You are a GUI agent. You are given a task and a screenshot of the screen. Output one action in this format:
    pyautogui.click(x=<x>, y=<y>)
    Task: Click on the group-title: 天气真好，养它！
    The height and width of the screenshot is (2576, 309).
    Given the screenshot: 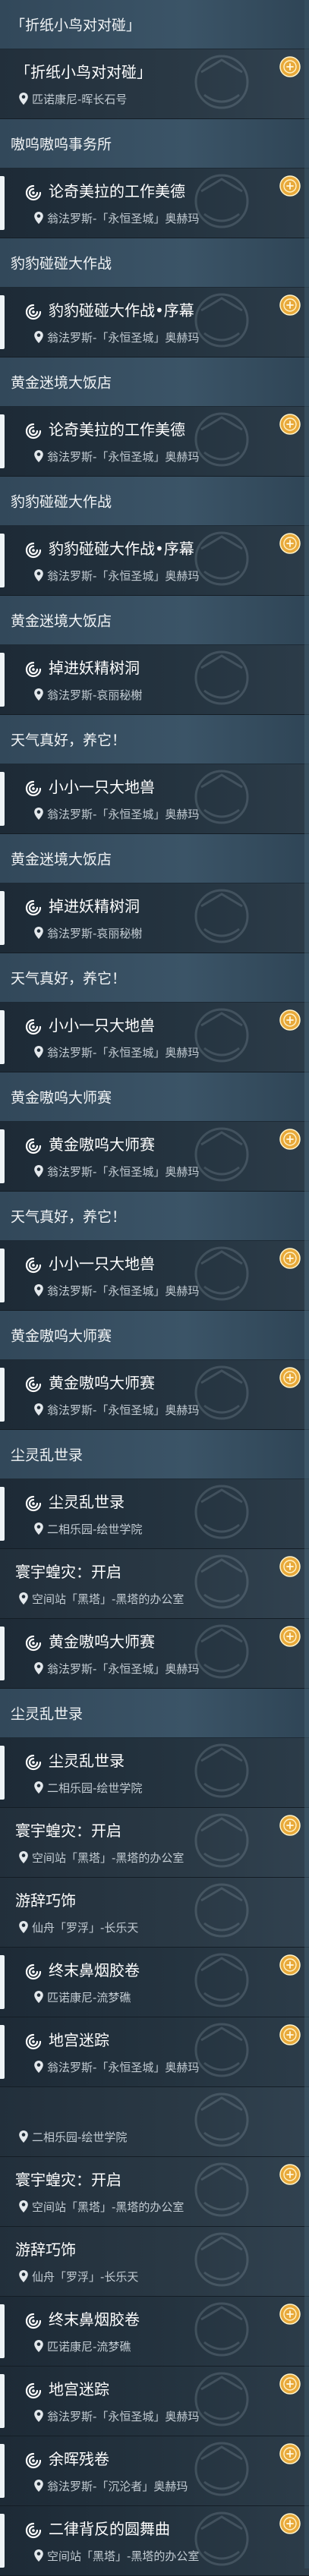 What is the action you would take?
    pyautogui.click(x=69, y=1217)
    